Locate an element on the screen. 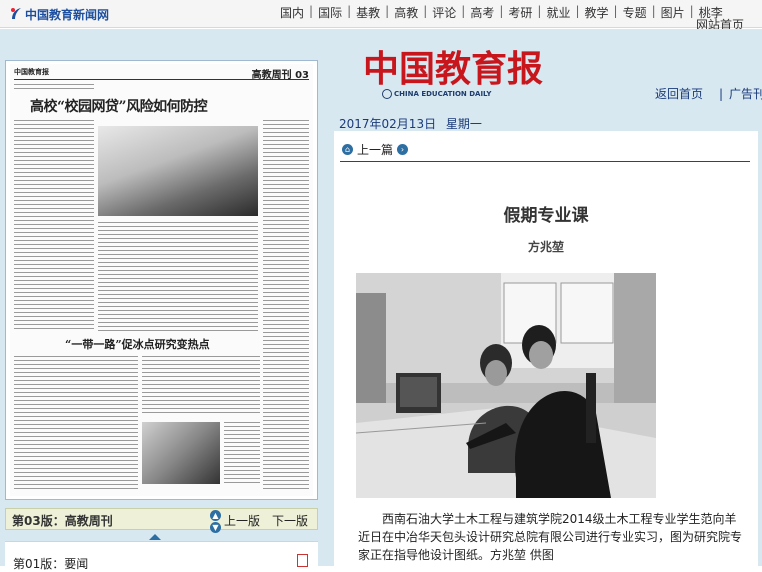 The width and height of the screenshot is (762, 572). nav-item-gaojiao: 高教 is located at coordinates (406, 12).